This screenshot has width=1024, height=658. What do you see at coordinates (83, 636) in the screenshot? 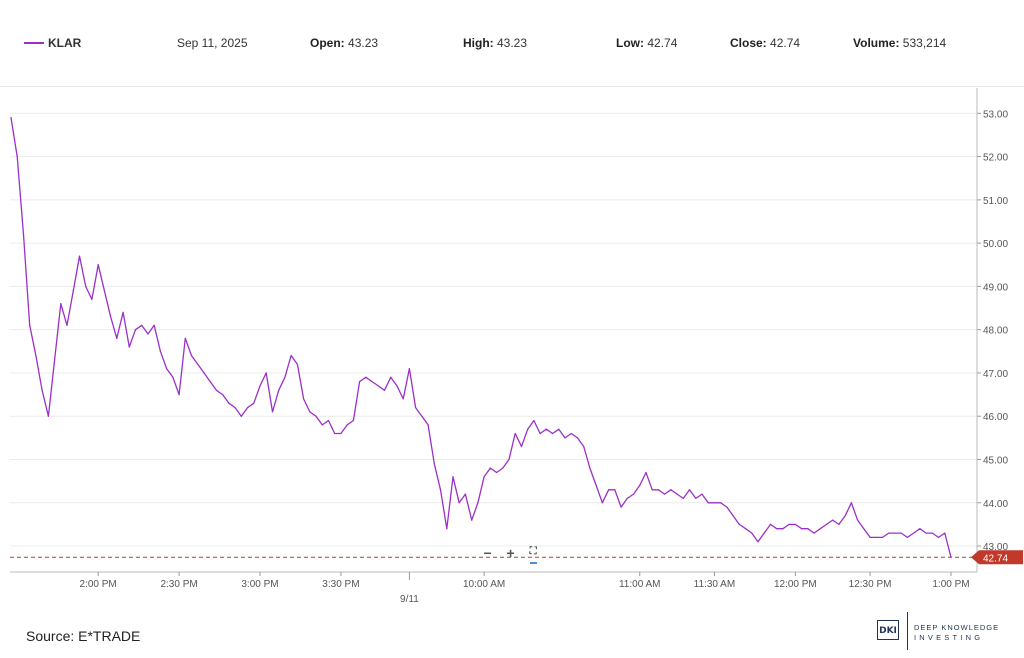
I see `source-note: Source: E*TRADE` at bounding box center [83, 636].